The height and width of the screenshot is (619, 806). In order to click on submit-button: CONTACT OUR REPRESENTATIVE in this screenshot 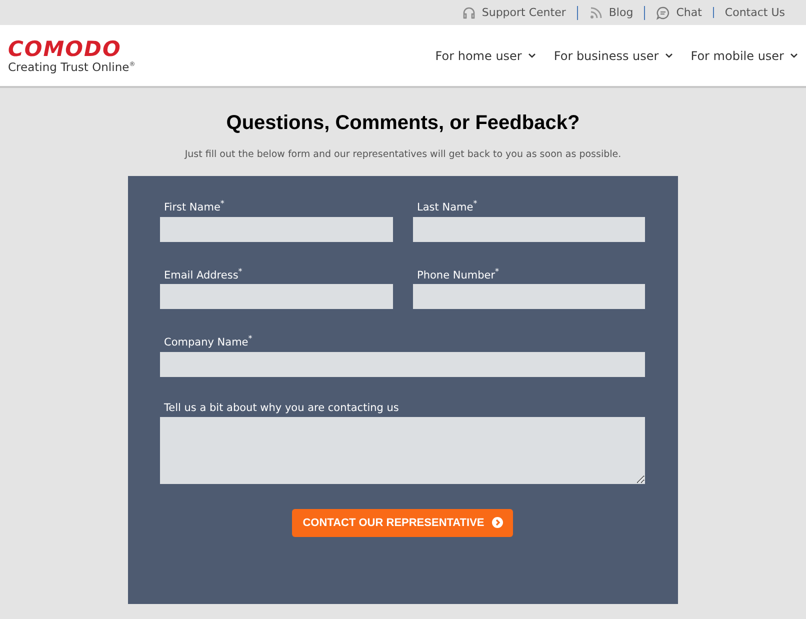, I will do `click(403, 522)`.